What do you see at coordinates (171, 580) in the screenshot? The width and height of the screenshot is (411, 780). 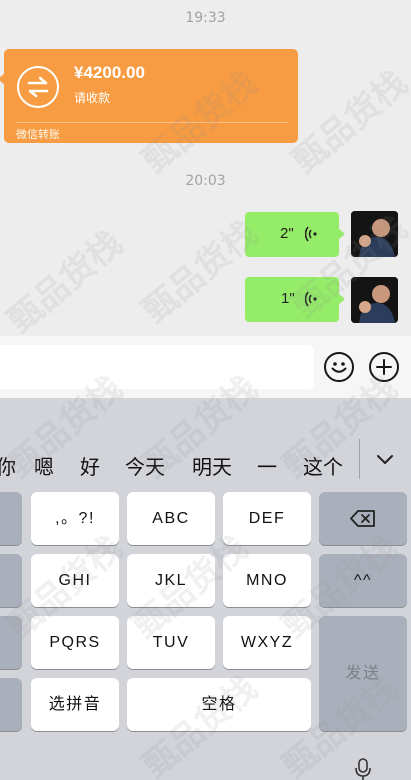 I see `jkl-key: JKL` at bounding box center [171, 580].